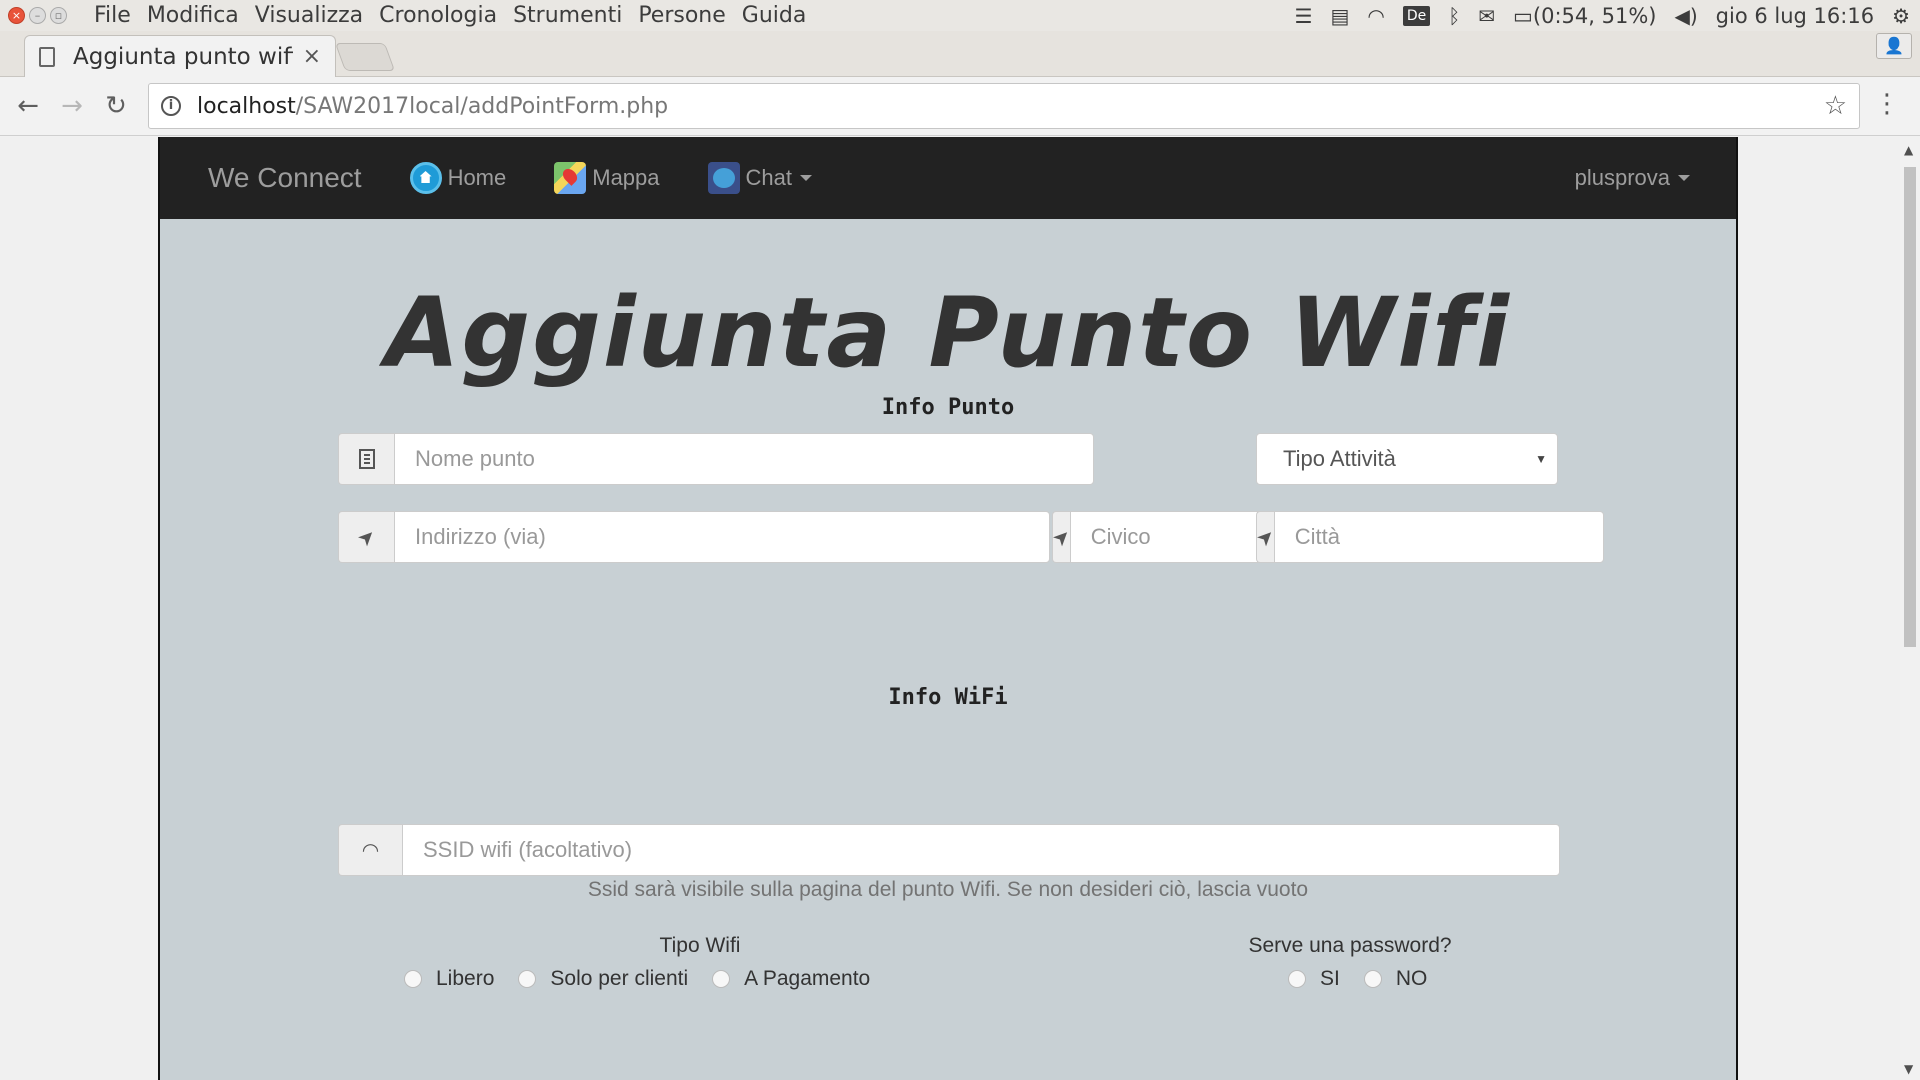 The image size is (1920, 1080). What do you see at coordinates (948, 407) in the screenshot?
I see `section-title-point: Info Punto` at bounding box center [948, 407].